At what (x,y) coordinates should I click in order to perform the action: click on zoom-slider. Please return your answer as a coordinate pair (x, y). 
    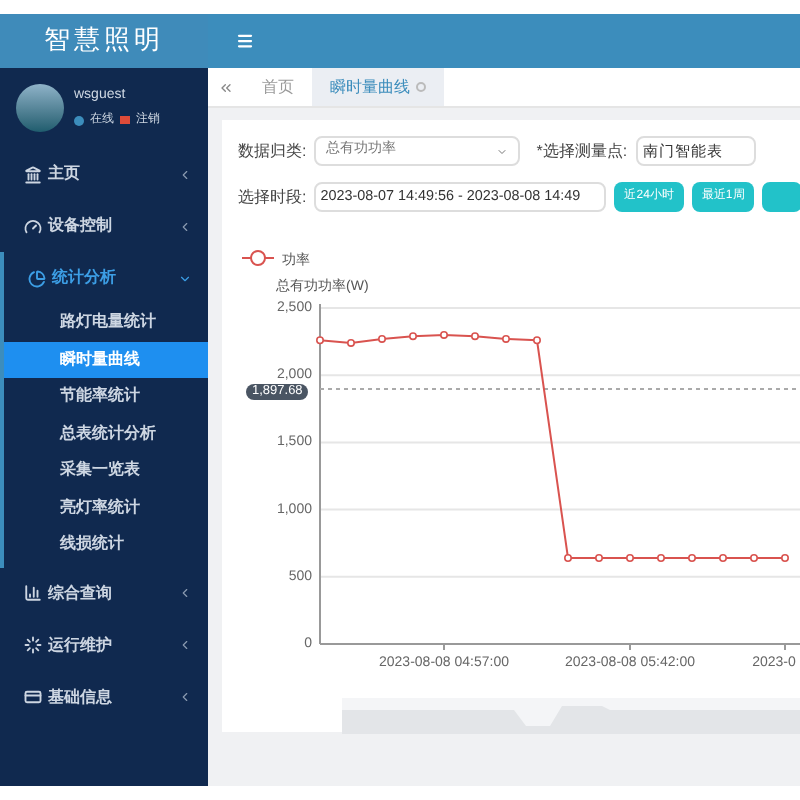
    Looking at the image, I should click on (571, 716).